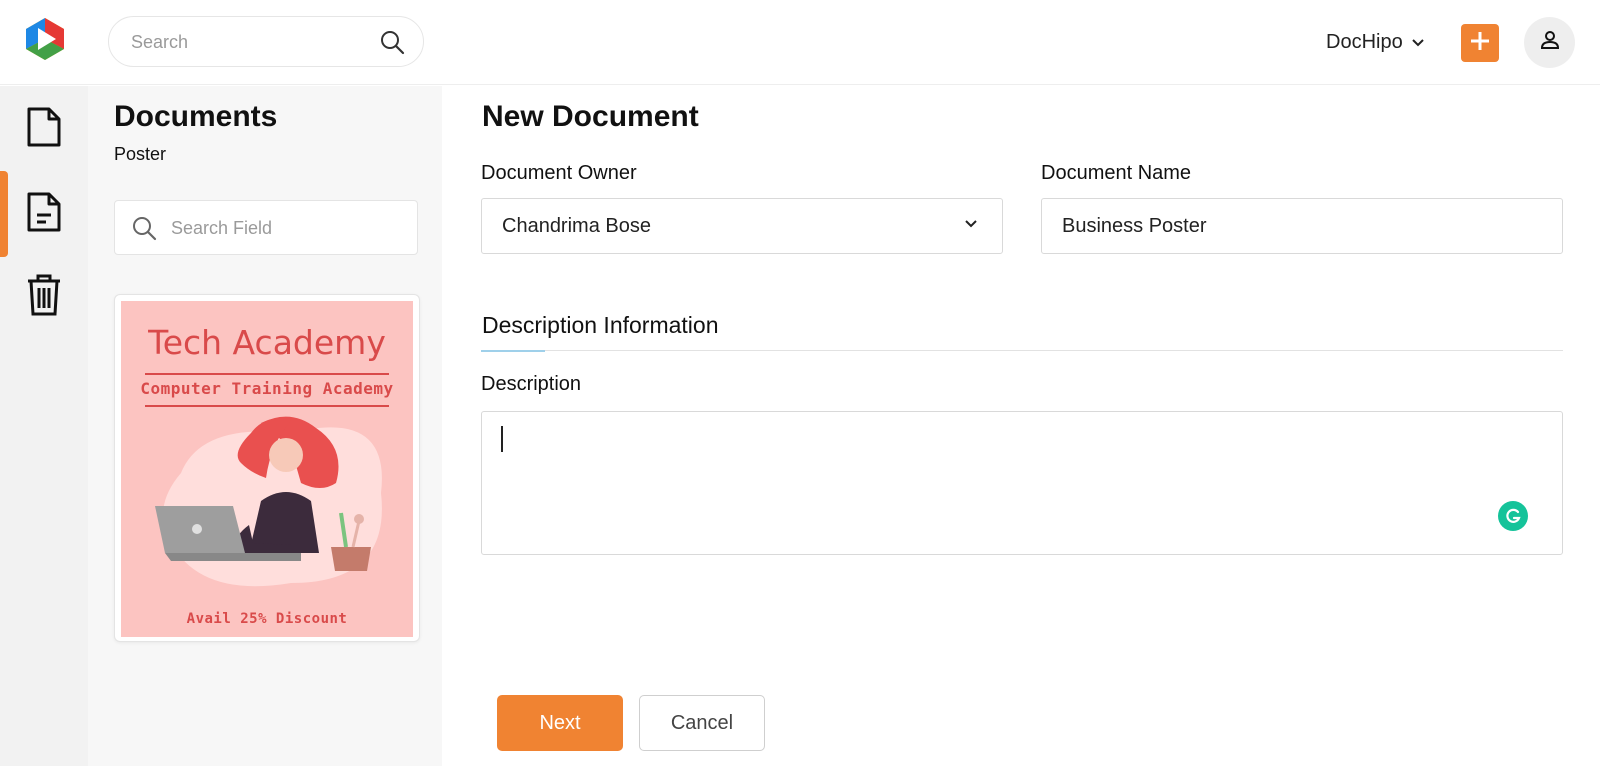 This screenshot has width=1600, height=766. Describe the element at coordinates (267, 388) in the screenshot. I see `poster-subtitle: Computer Training Academy` at that location.